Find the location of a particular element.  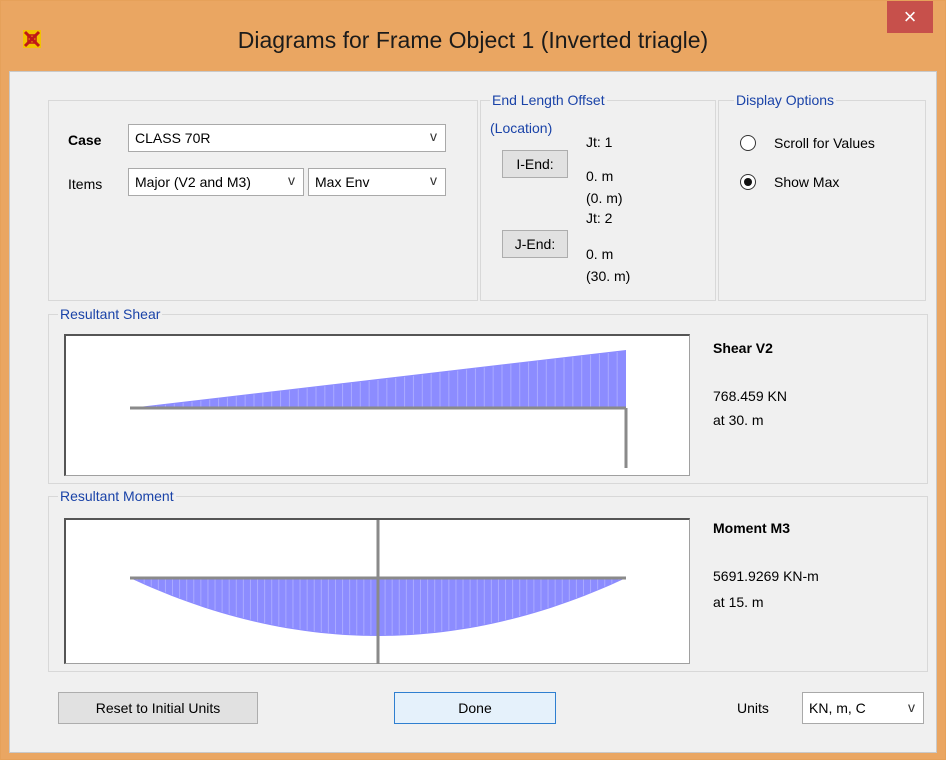

display-options-group is located at coordinates (822, 200).